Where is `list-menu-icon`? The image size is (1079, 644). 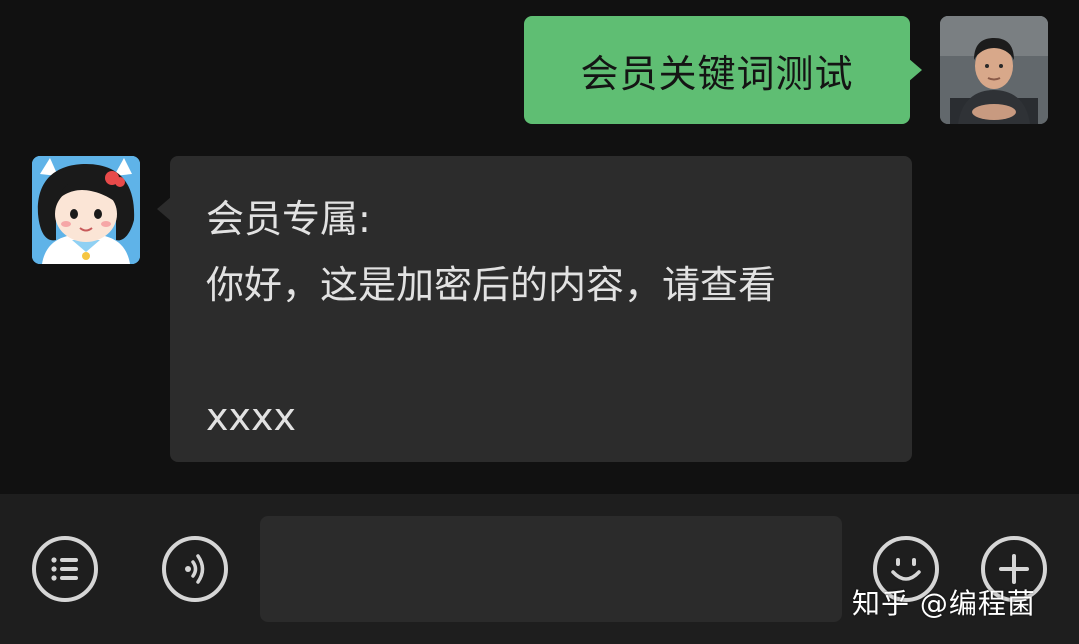 list-menu-icon is located at coordinates (64, 569).